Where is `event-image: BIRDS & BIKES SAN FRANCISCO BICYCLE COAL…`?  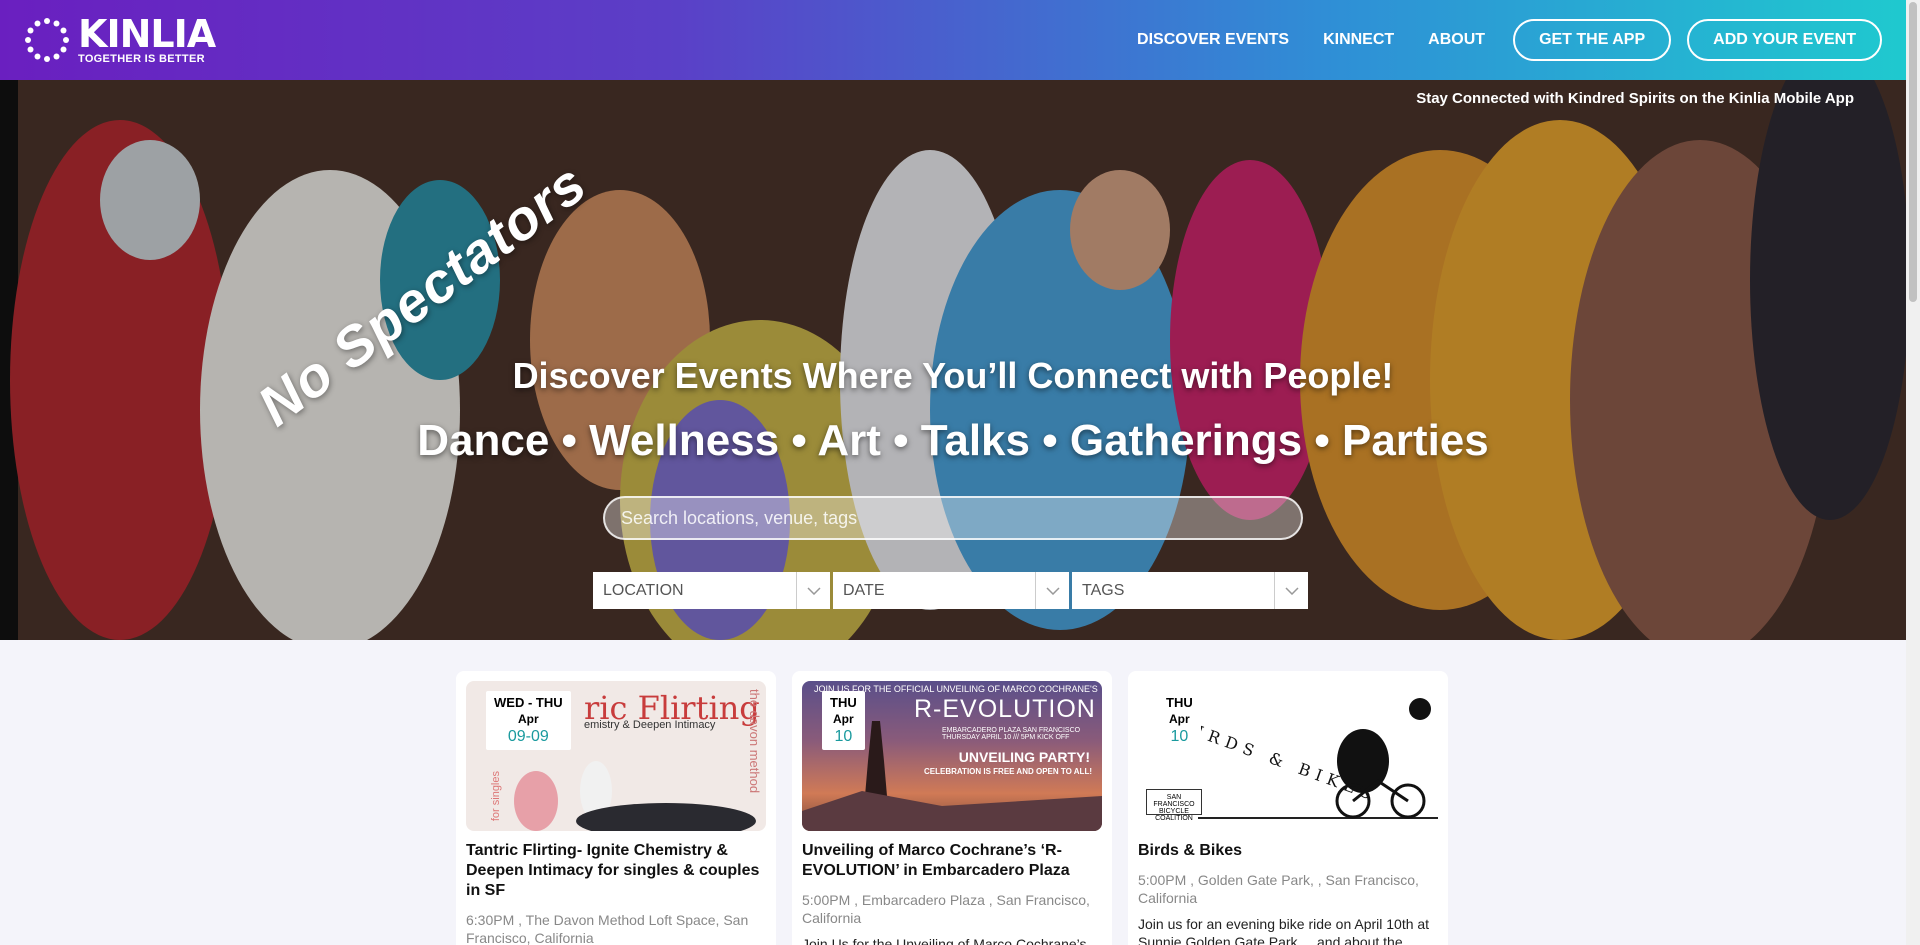
event-image: BIRDS & BIKES SAN FRANCISCO BICYCLE COAL… is located at coordinates (1288, 756).